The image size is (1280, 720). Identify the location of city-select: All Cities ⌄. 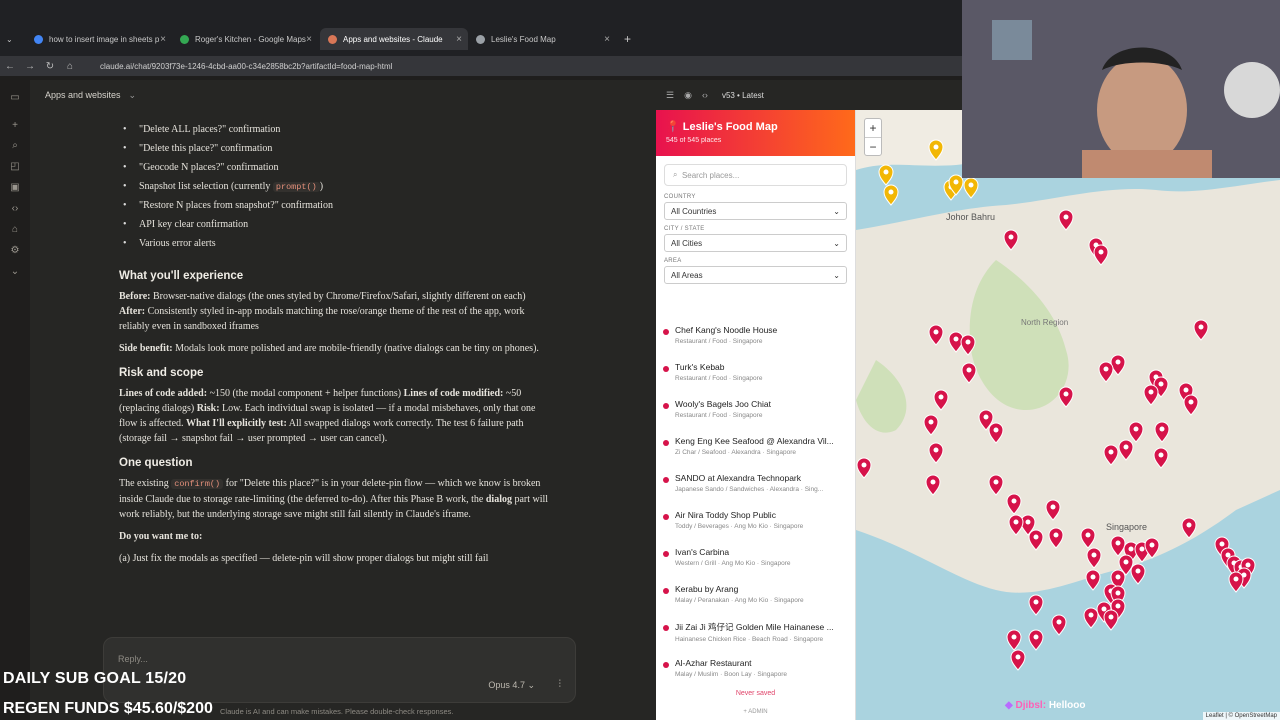
(755, 243).